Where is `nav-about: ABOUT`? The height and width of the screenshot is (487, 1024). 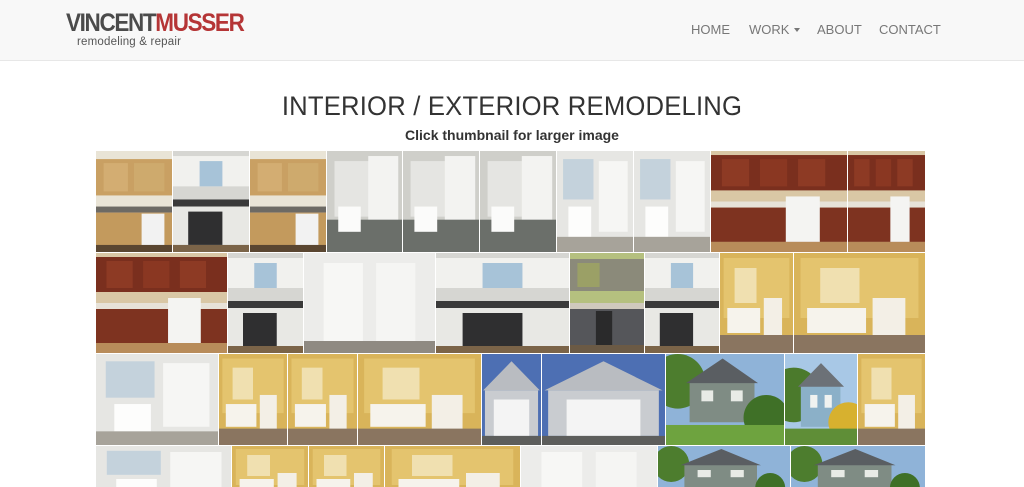 nav-about: ABOUT is located at coordinates (839, 30).